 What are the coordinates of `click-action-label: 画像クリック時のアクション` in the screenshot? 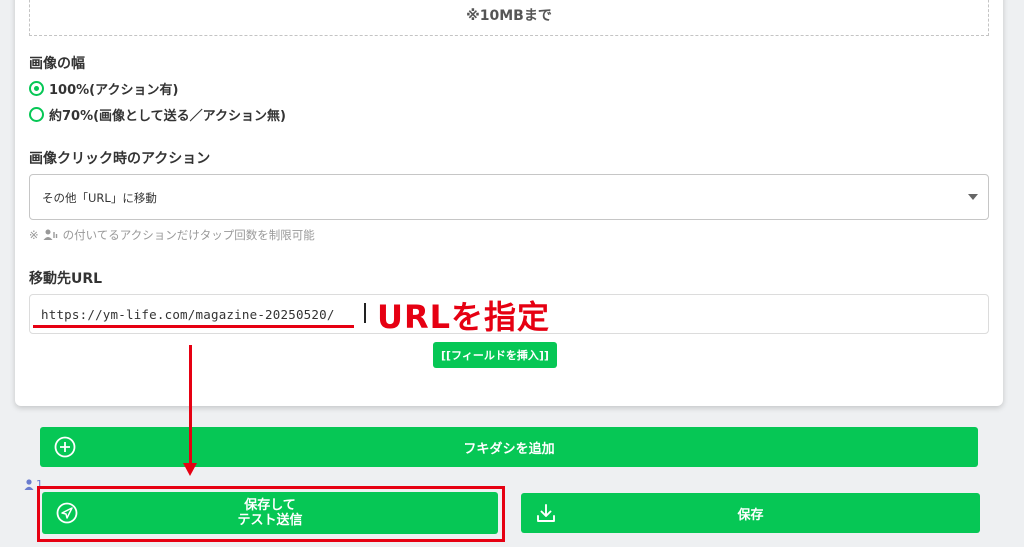 It's located at (120, 159).